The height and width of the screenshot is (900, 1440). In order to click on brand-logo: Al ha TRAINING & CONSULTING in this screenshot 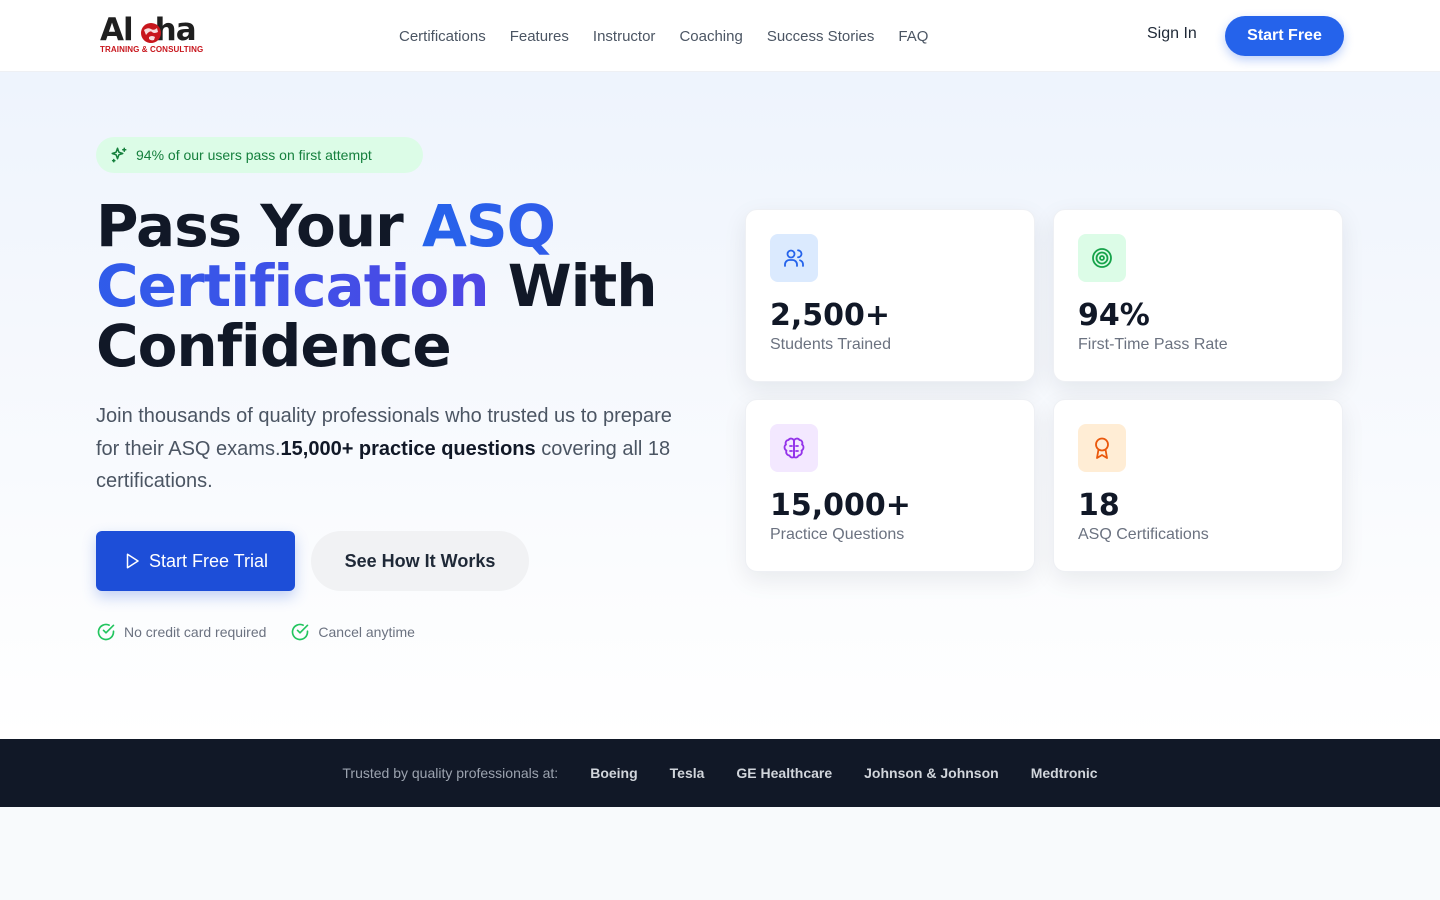, I will do `click(156, 34)`.